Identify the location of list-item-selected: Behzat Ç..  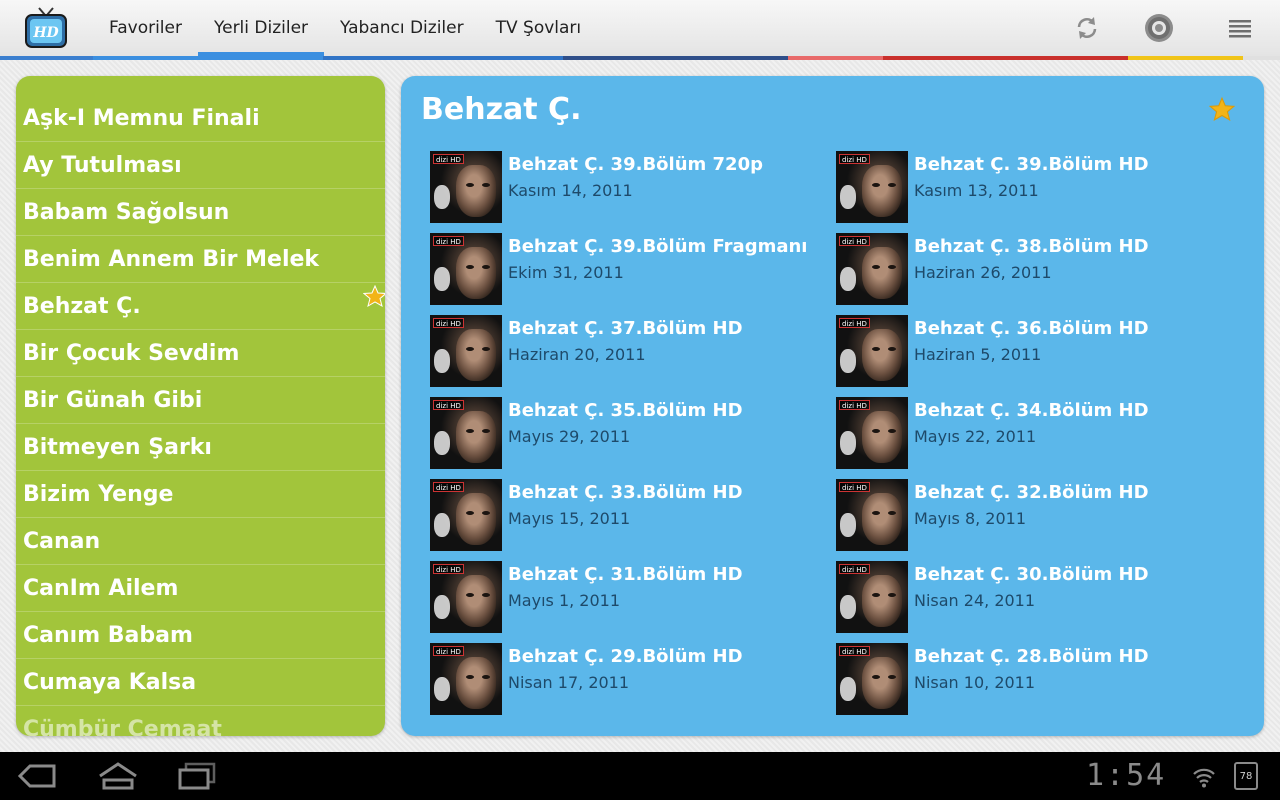
(200, 306).